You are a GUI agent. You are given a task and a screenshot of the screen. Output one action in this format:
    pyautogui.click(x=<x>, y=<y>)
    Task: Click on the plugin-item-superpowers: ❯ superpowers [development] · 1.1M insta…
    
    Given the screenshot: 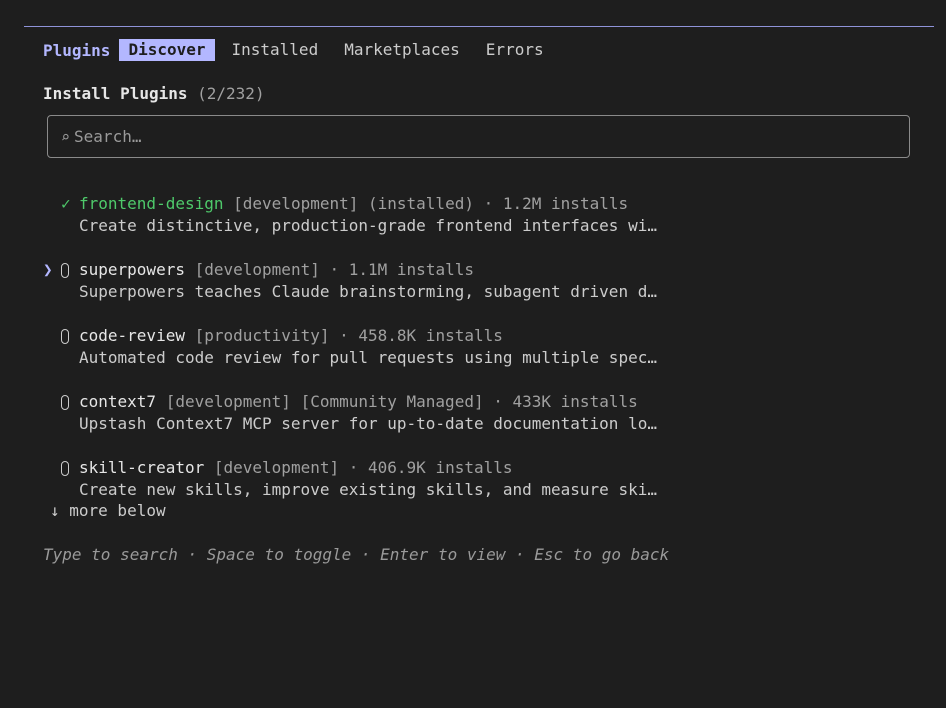 What is the action you would take?
    pyautogui.click(x=350, y=281)
    